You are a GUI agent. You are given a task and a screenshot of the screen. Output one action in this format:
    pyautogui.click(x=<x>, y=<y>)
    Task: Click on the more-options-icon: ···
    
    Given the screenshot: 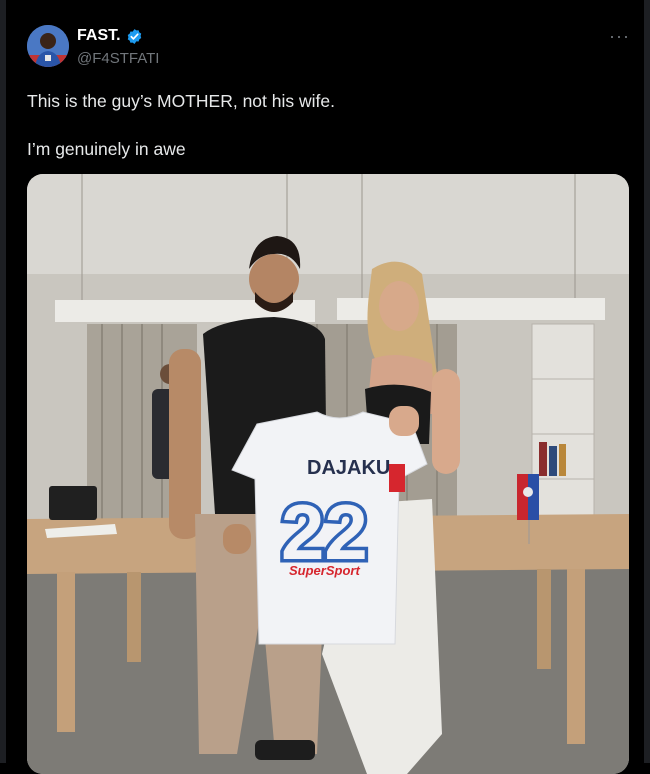 What is the action you would take?
    pyautogui.click(x=619, y=36)
    